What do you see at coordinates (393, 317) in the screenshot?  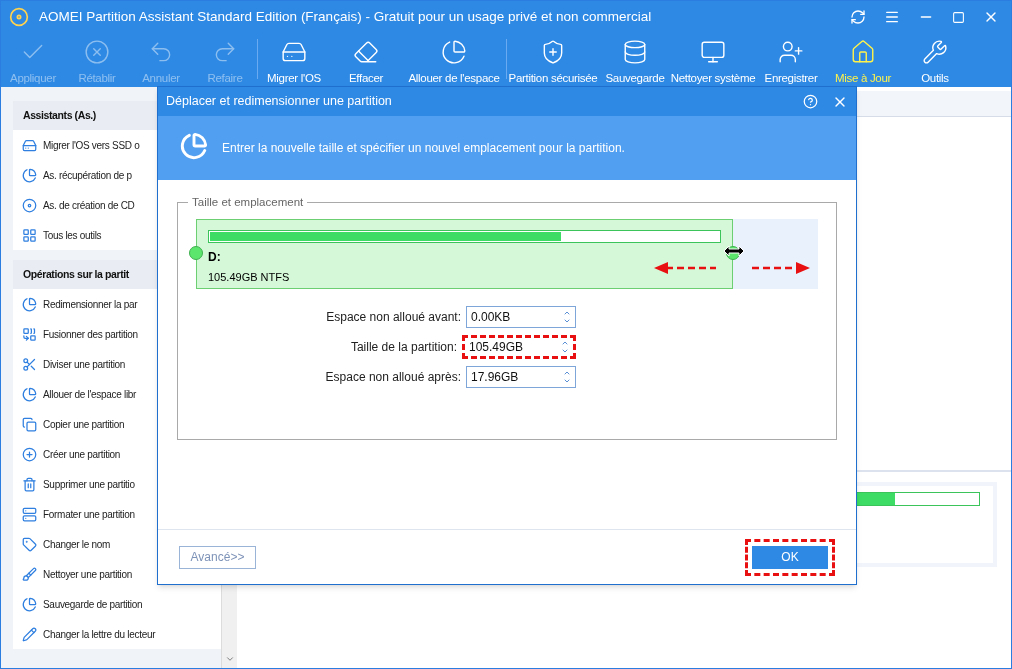 I see `field-label: Espace non alloué avant:` at bounding box center [393, 317].